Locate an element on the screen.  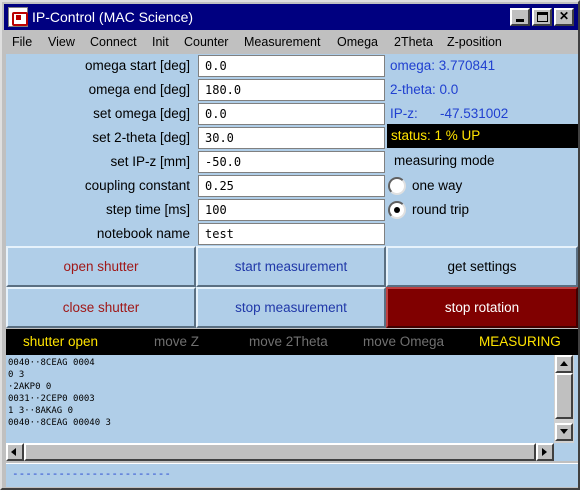
round-trip-label: round trip is located at coordinates (441, 209).